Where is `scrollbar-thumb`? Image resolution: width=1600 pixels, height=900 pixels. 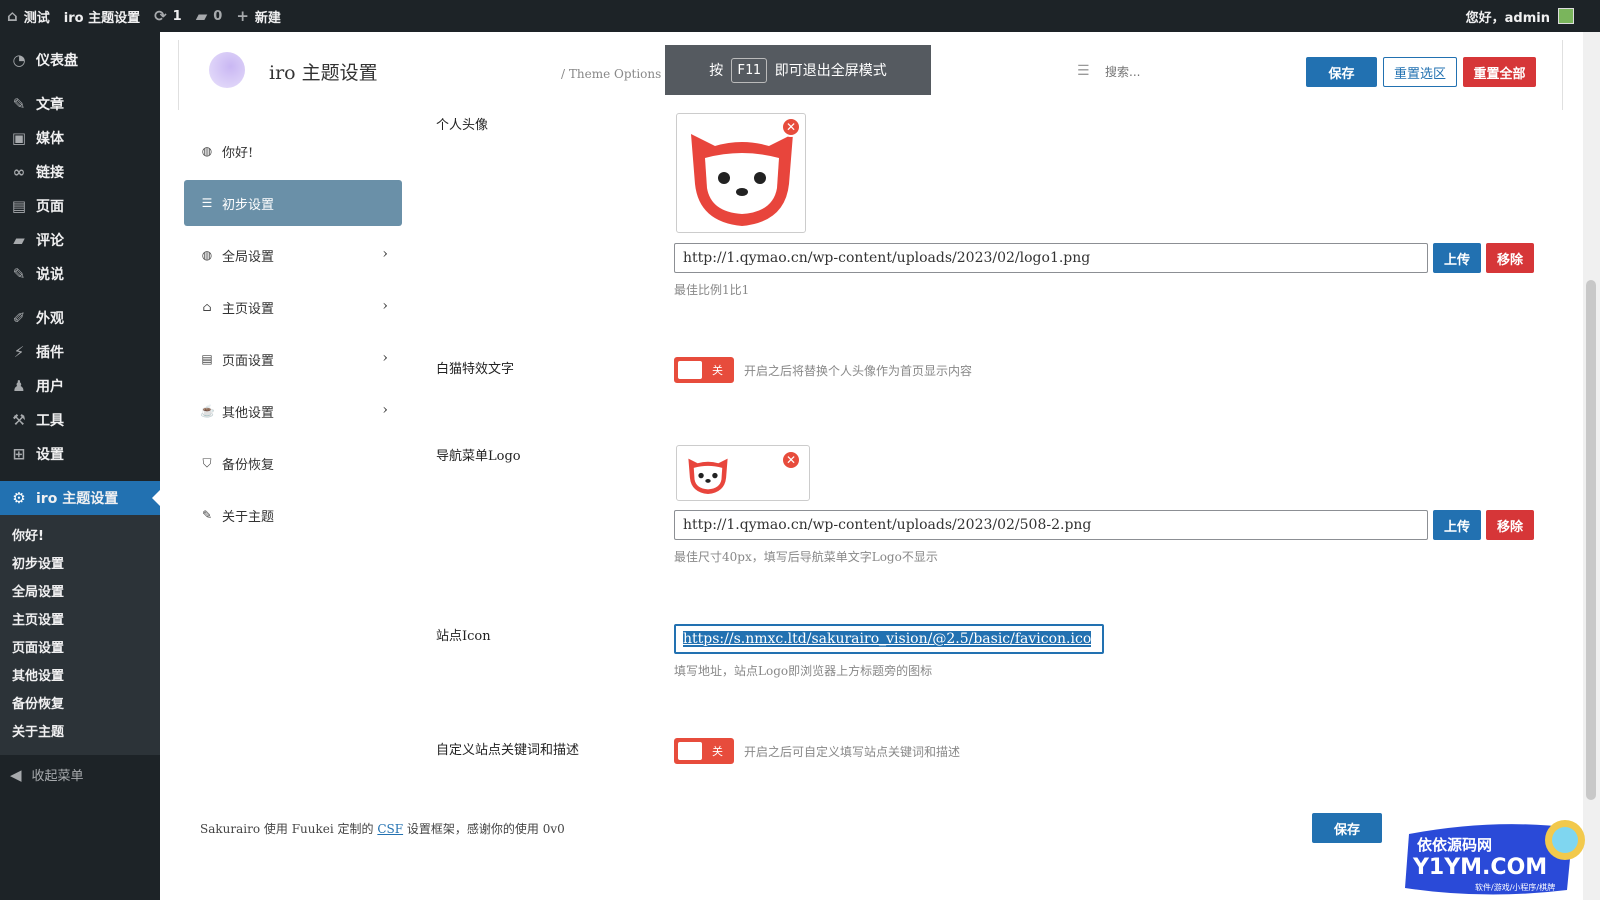 scrollbar-thumb is located at coordinates (1591, 540).